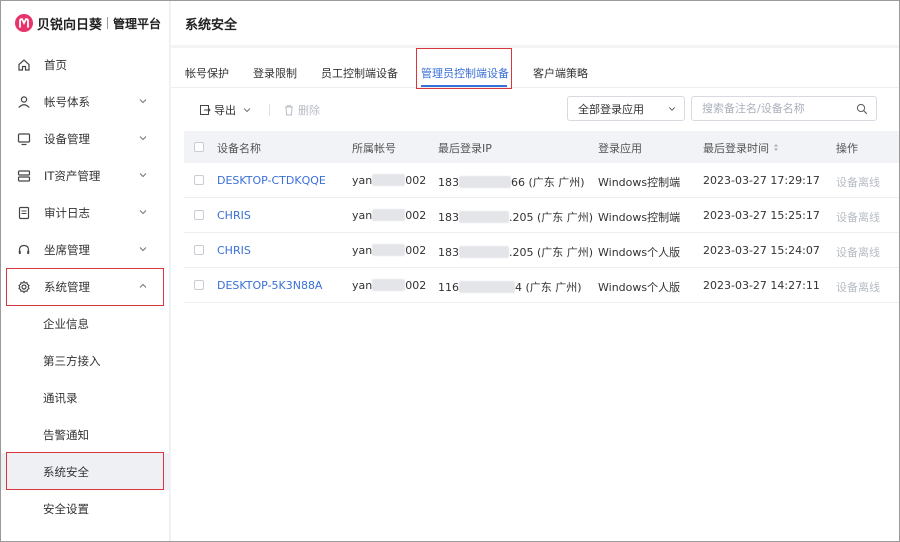 Image resolution: width=900 pixels, height=542 pixels. I want to click on sidebar-item-seats: 坐席管理, so click(85, 249).